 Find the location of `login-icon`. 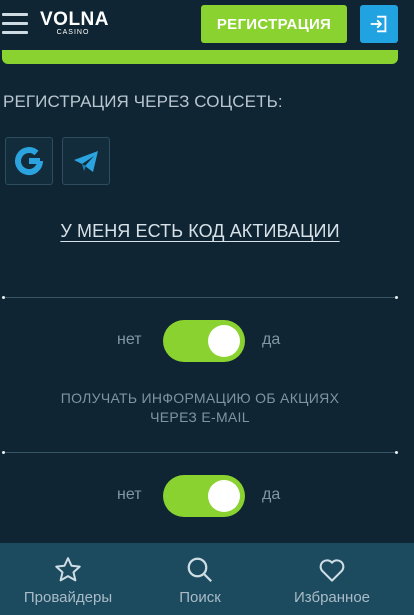

login-icon is located at coordinates (378, 24).